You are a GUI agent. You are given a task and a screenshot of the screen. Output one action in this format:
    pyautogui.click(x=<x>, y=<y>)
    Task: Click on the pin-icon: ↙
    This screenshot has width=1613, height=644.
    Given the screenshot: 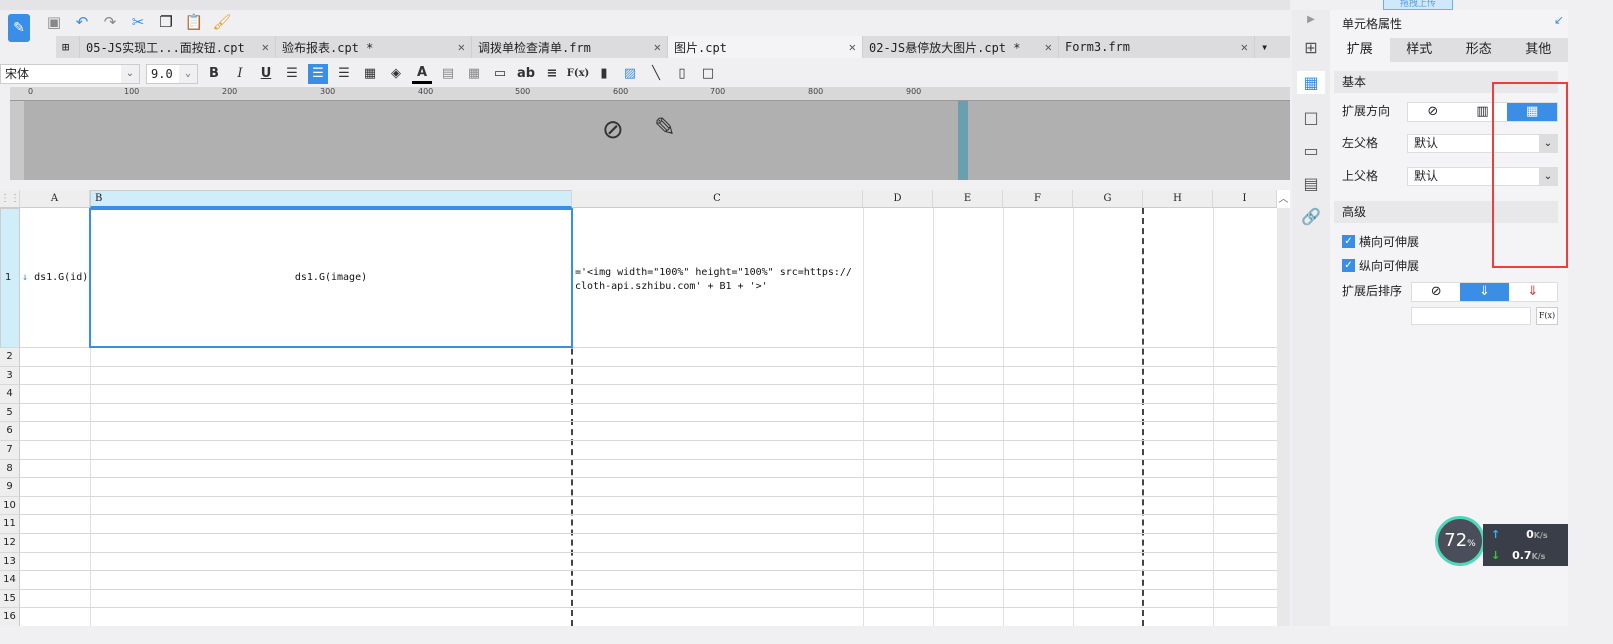 What is the action you would take?
    pyautogui.click(x=1559, y=20)
    